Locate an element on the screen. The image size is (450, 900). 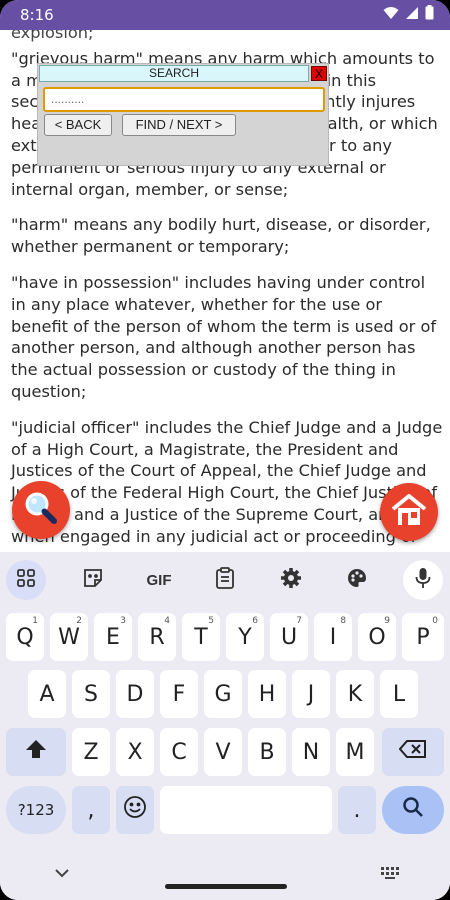
emoji-key is located at coordinates (135, 810).